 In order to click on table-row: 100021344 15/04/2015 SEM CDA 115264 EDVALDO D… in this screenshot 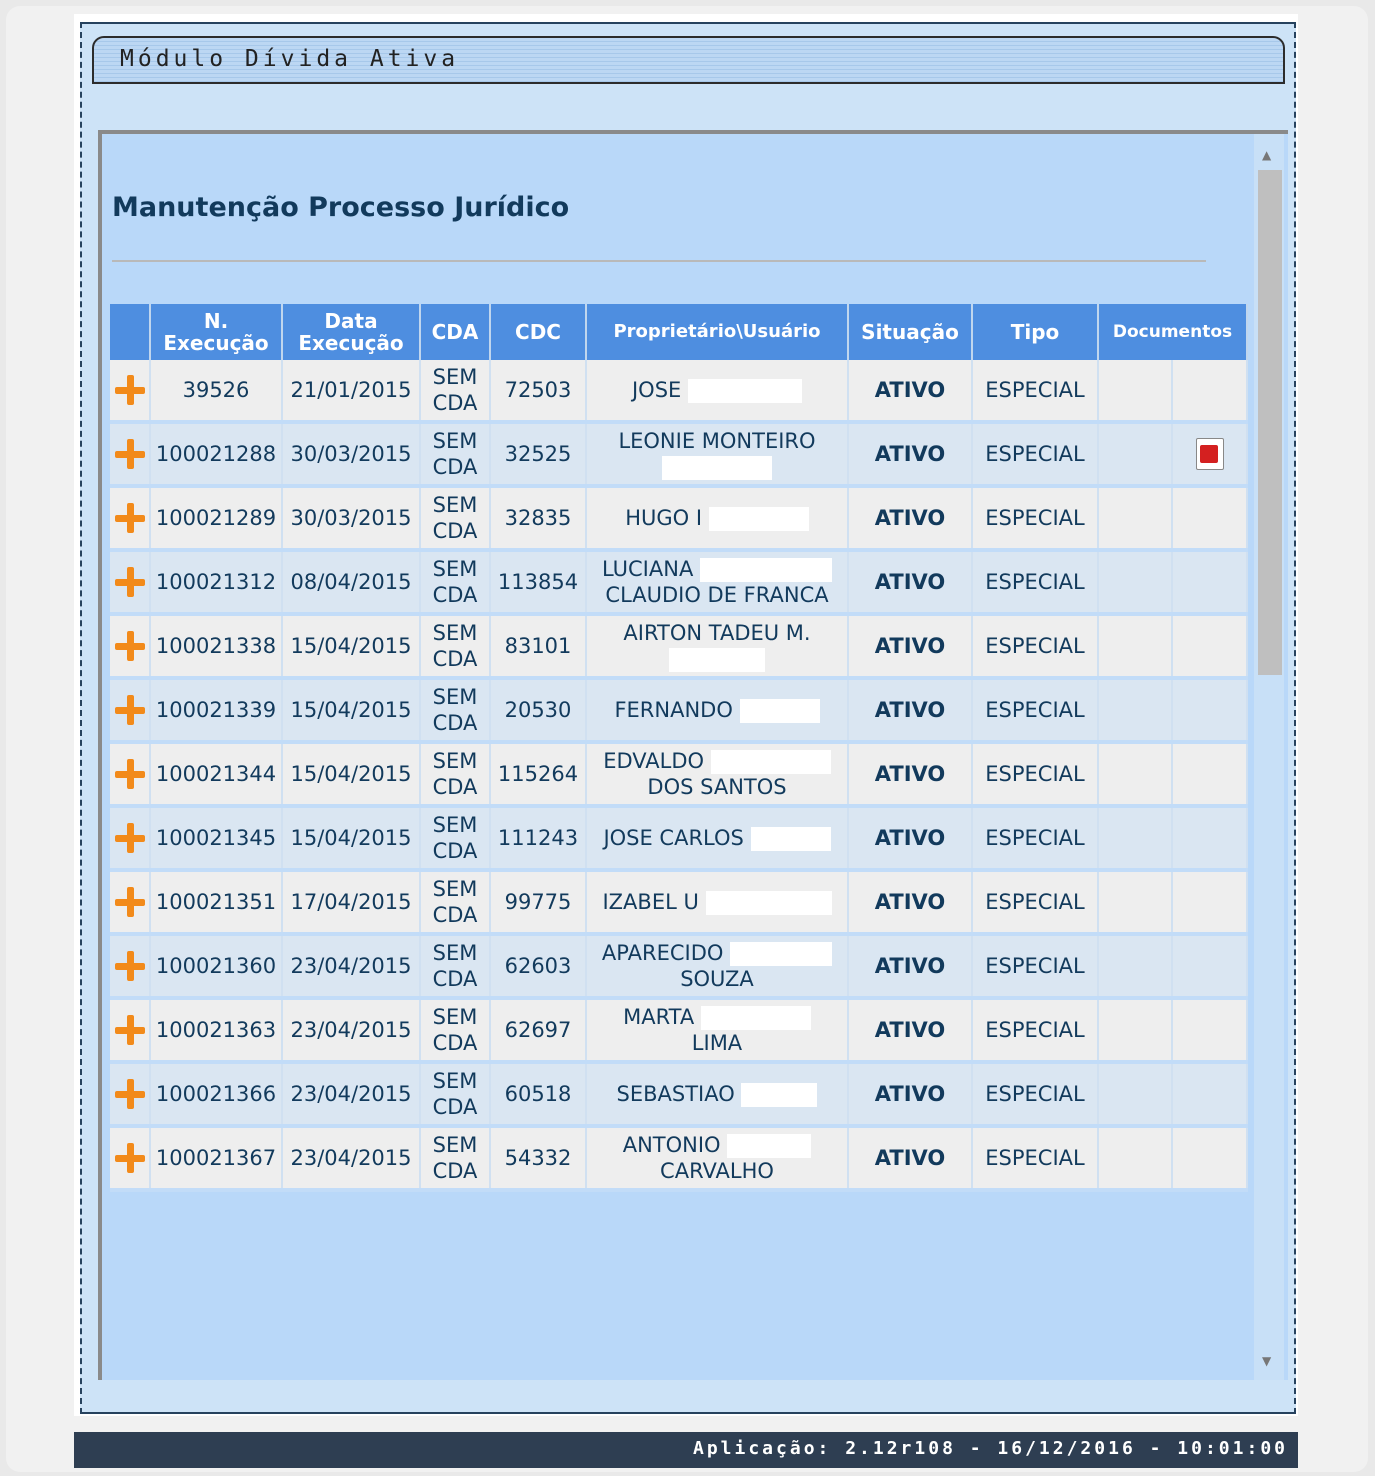, I will do `click(679, 775)`.